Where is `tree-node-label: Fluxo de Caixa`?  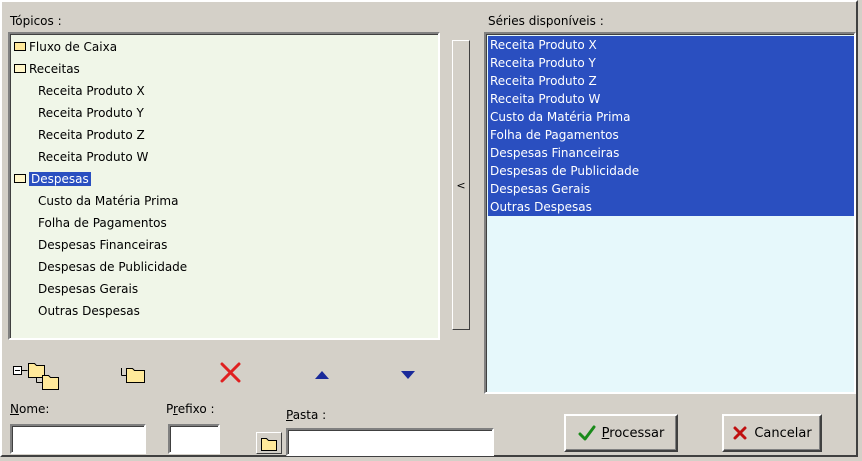 tree-node-label: Fluxo de Caixa is located at coordinates (73, 47).